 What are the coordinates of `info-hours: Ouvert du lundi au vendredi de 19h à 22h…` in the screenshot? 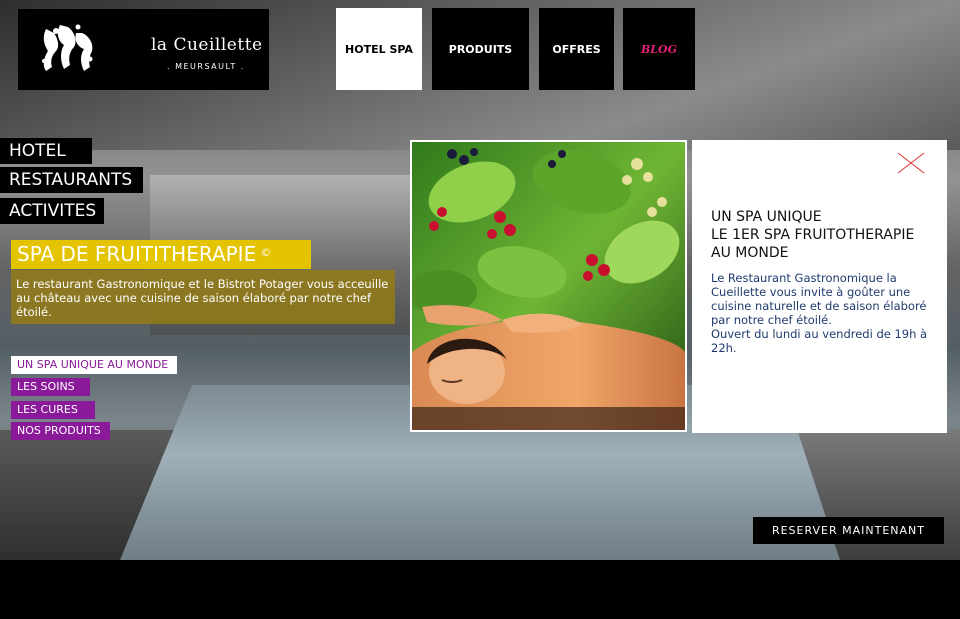 It's located at (819, 341).